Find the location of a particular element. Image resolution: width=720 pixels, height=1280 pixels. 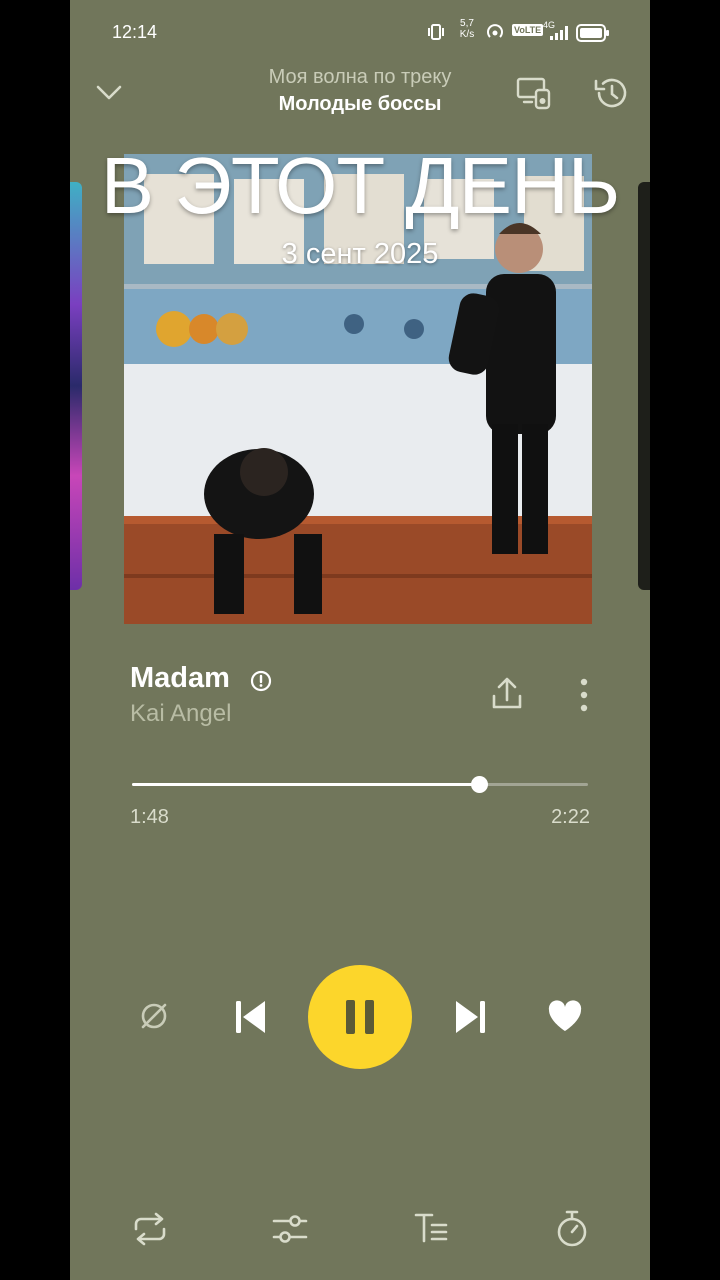

equalizer-icon is located at coordinates (290, 1229).